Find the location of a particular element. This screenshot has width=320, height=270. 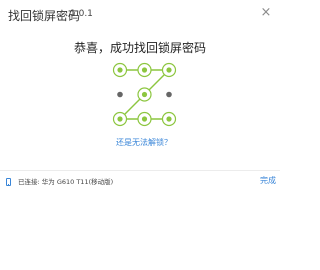

connection-status-text: 已连接: 华为 G610 T11(移动版) is located at coordinates (66, 182).